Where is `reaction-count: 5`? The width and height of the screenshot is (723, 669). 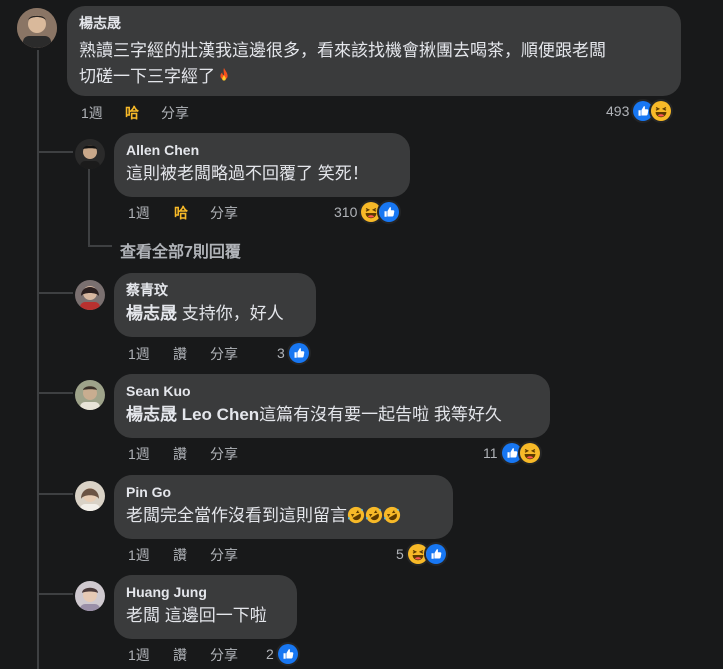 reaction-count: 5 is located at coordinates (400, 554).